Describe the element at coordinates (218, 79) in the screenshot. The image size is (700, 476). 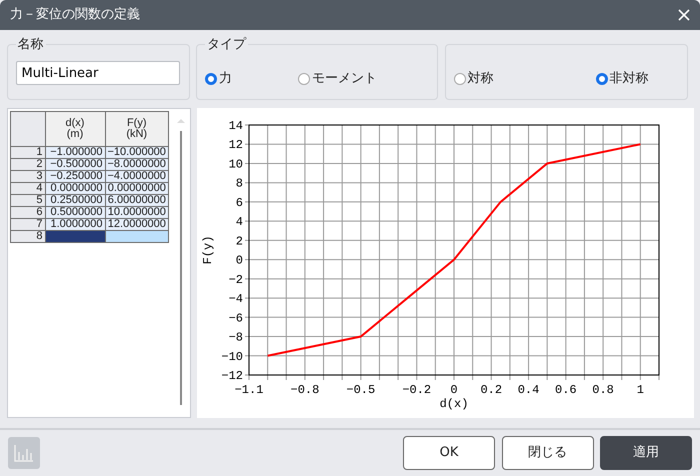
I see `radio-option: 力` at that location.